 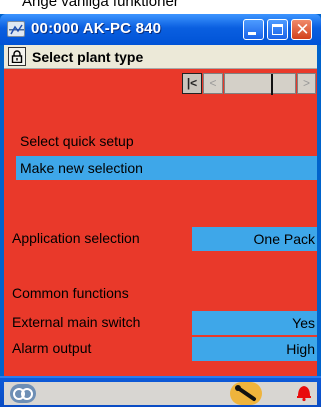 What do you see at coordinates (254, 239) in the screenshot?
I see `application-selection-field: One Pack` at bounding box center [254, 239].